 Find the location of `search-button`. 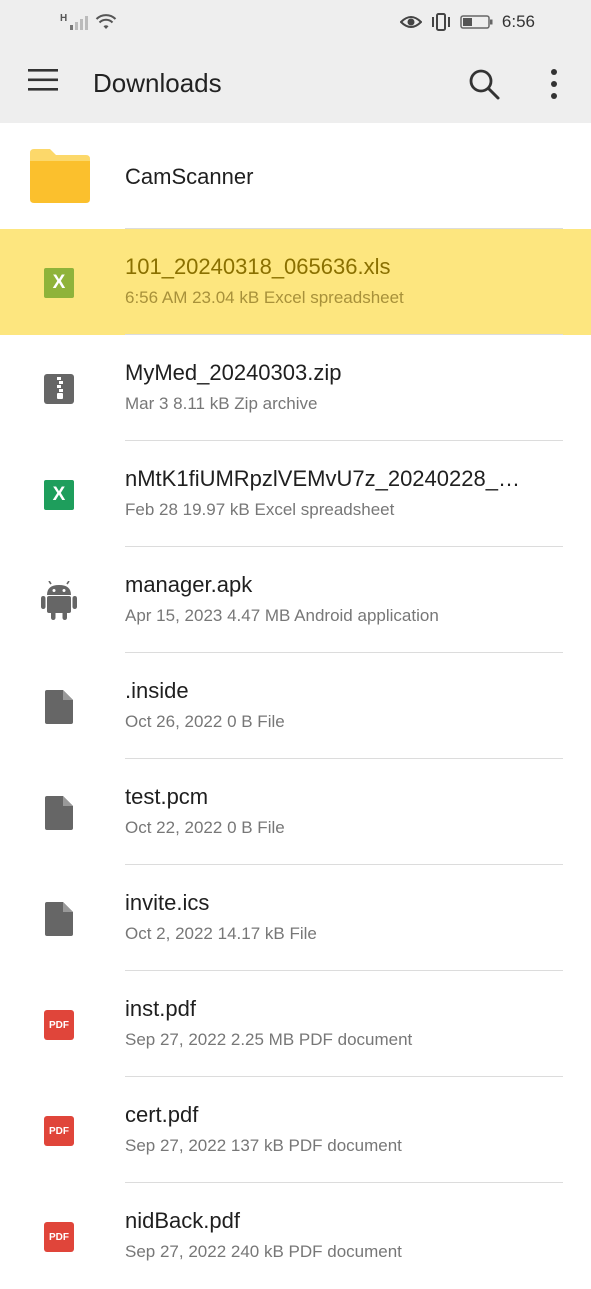

search-button is located at coordinates (486, 86).